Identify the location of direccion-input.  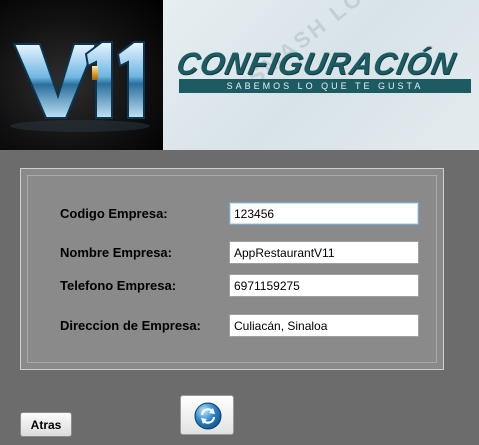
(324, 325).